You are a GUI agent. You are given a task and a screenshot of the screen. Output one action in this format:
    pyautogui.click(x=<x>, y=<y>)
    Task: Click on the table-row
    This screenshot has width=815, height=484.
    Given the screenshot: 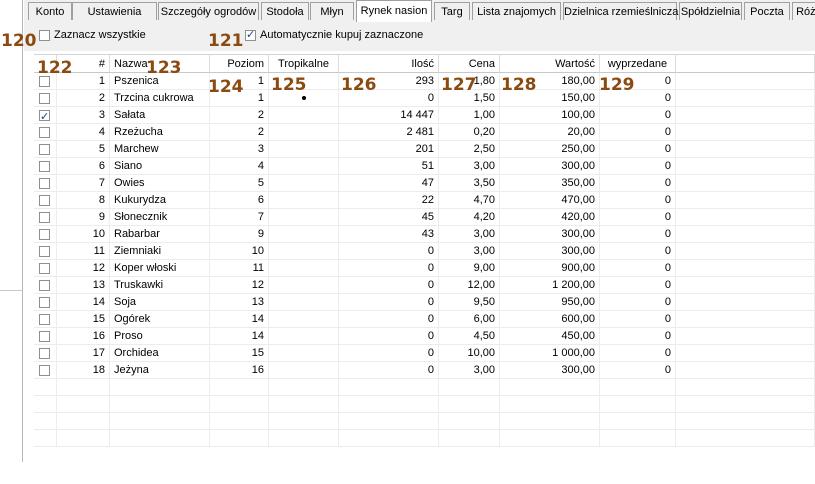 What is the action you would take?
    pyautogui.click(x=424, y=404)
    